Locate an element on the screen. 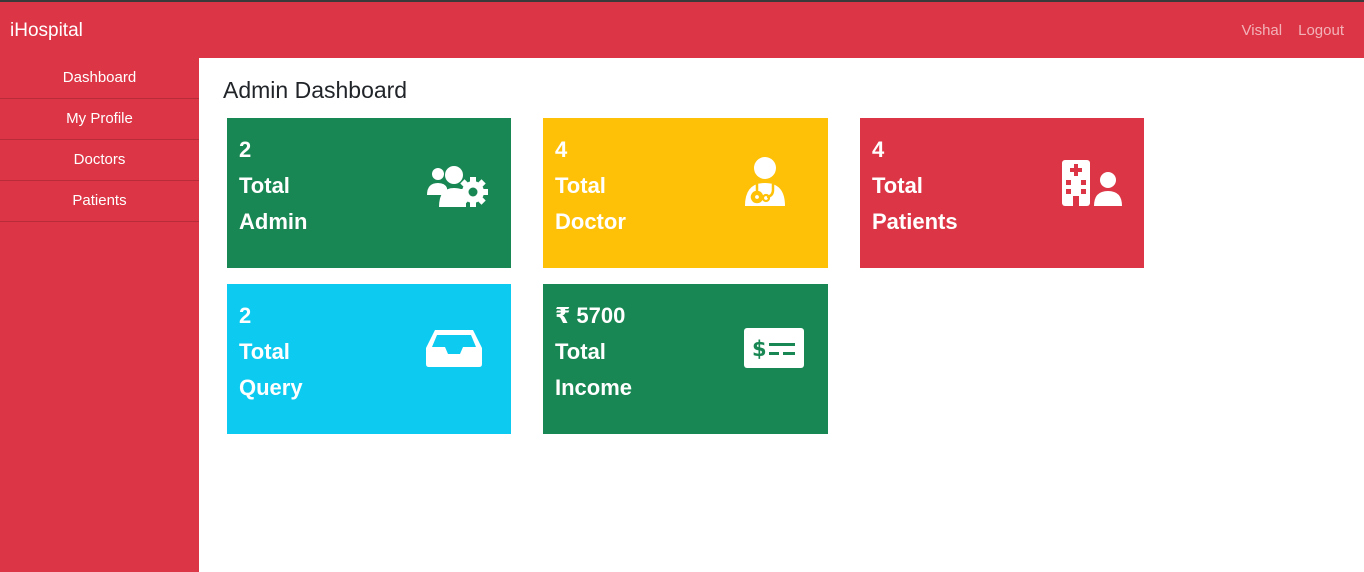 The width and height of the screenshot is (1364, 572). card-label-line2: Admin is located at coordinates (273, 221).